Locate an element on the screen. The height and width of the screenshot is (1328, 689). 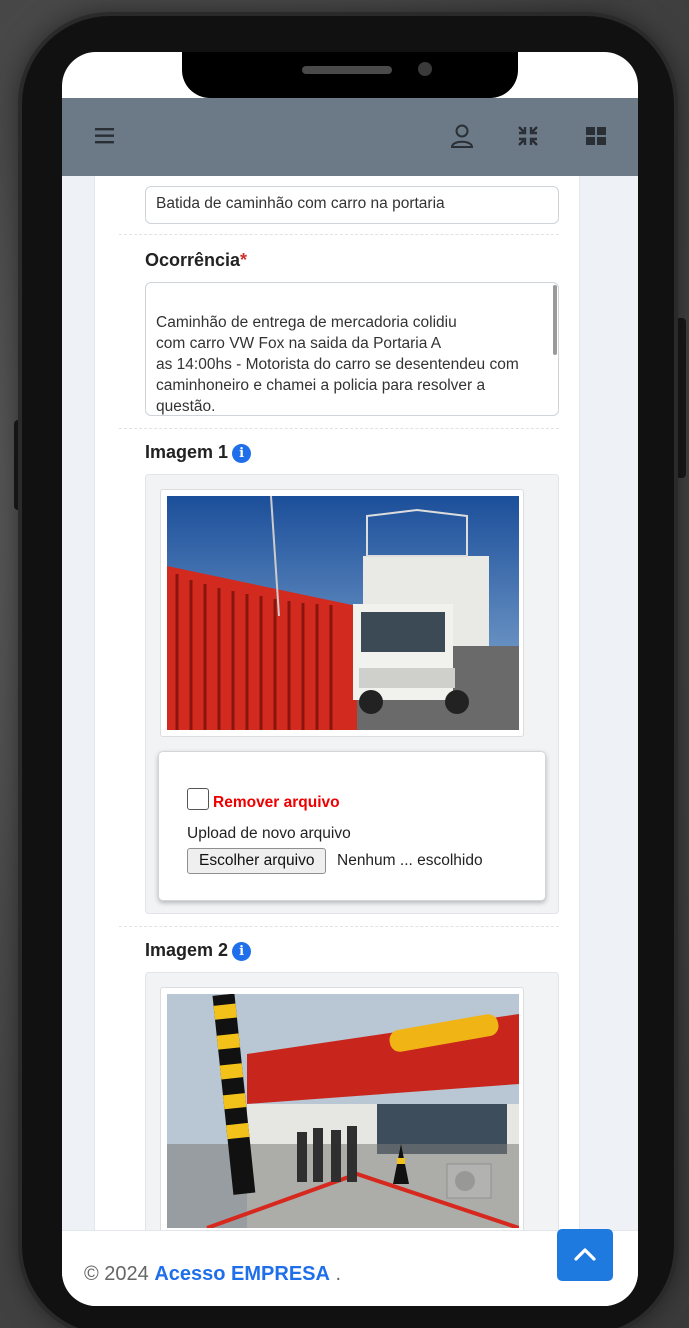
ocorrencia-label: Ocorrência* is located at coordinates (196, 260).